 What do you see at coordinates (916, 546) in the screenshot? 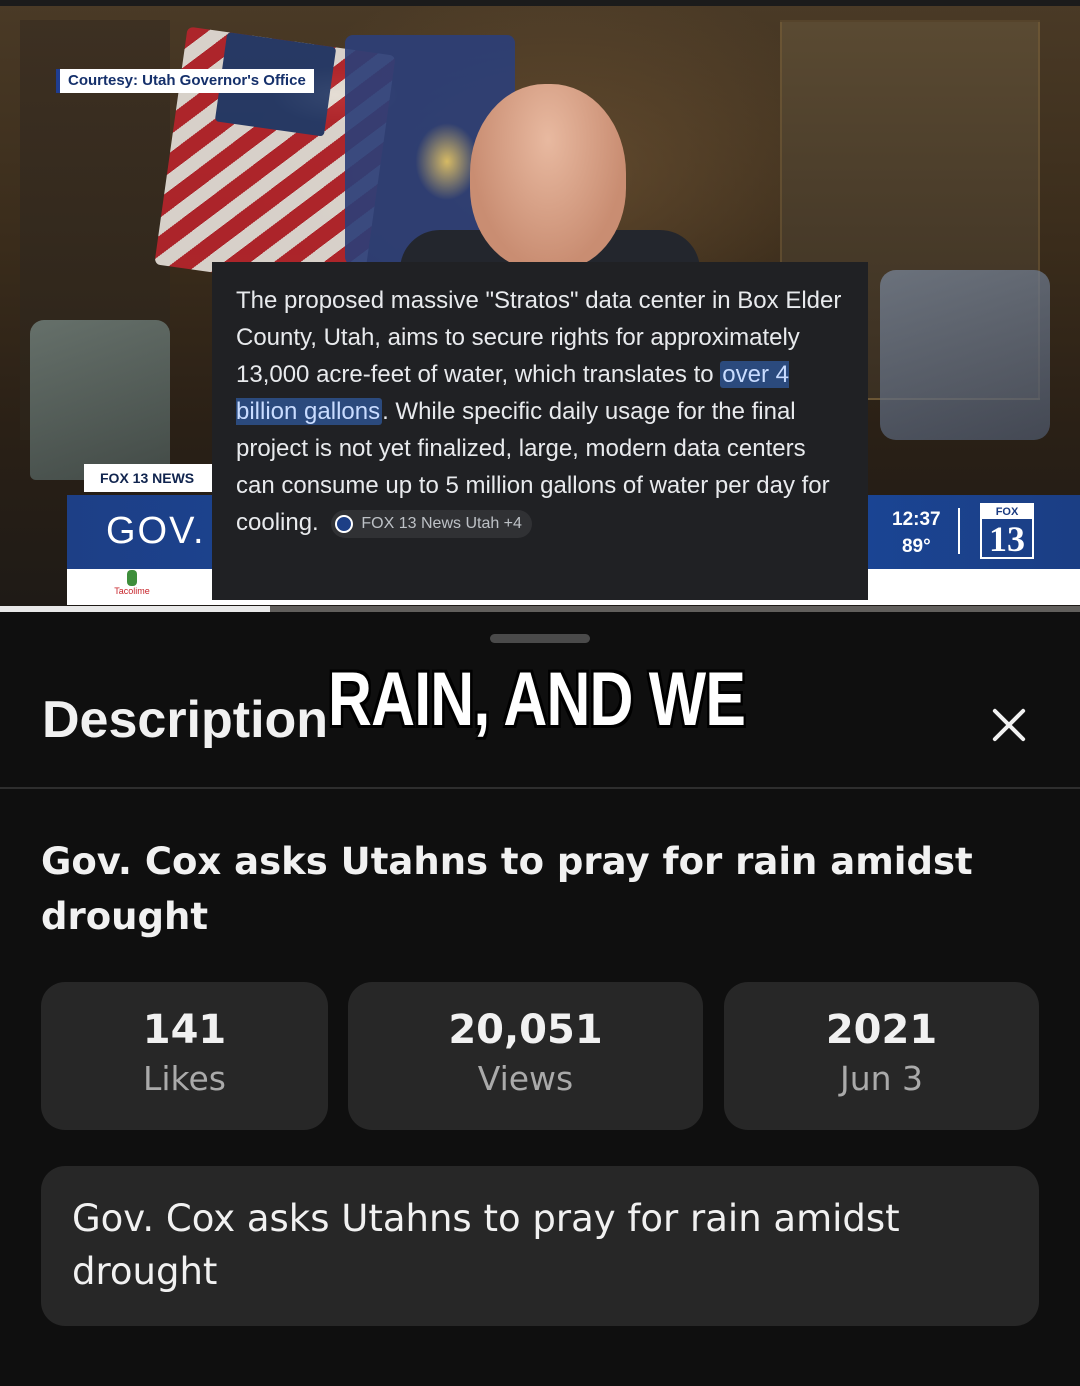
I see `temperature: 89°` at bounding box center [916, 546].